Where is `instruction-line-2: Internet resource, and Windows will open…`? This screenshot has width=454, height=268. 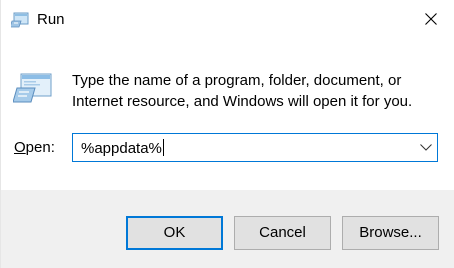 instruction-line-2: Internet resource, and Windows will open… is located at coordinates (242, 101).